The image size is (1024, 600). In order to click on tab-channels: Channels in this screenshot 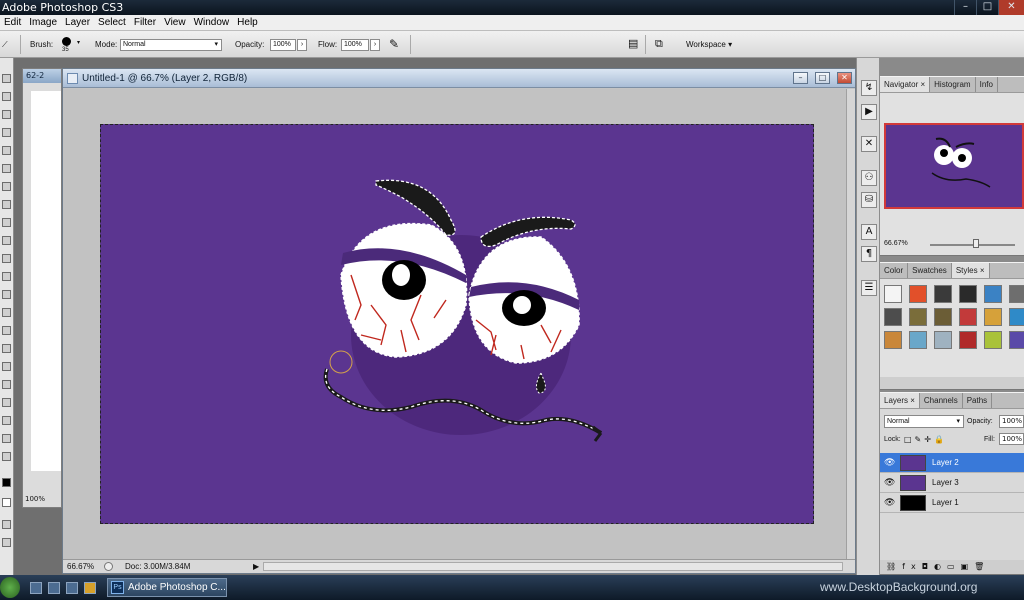, I will do `click(941, 400)`.